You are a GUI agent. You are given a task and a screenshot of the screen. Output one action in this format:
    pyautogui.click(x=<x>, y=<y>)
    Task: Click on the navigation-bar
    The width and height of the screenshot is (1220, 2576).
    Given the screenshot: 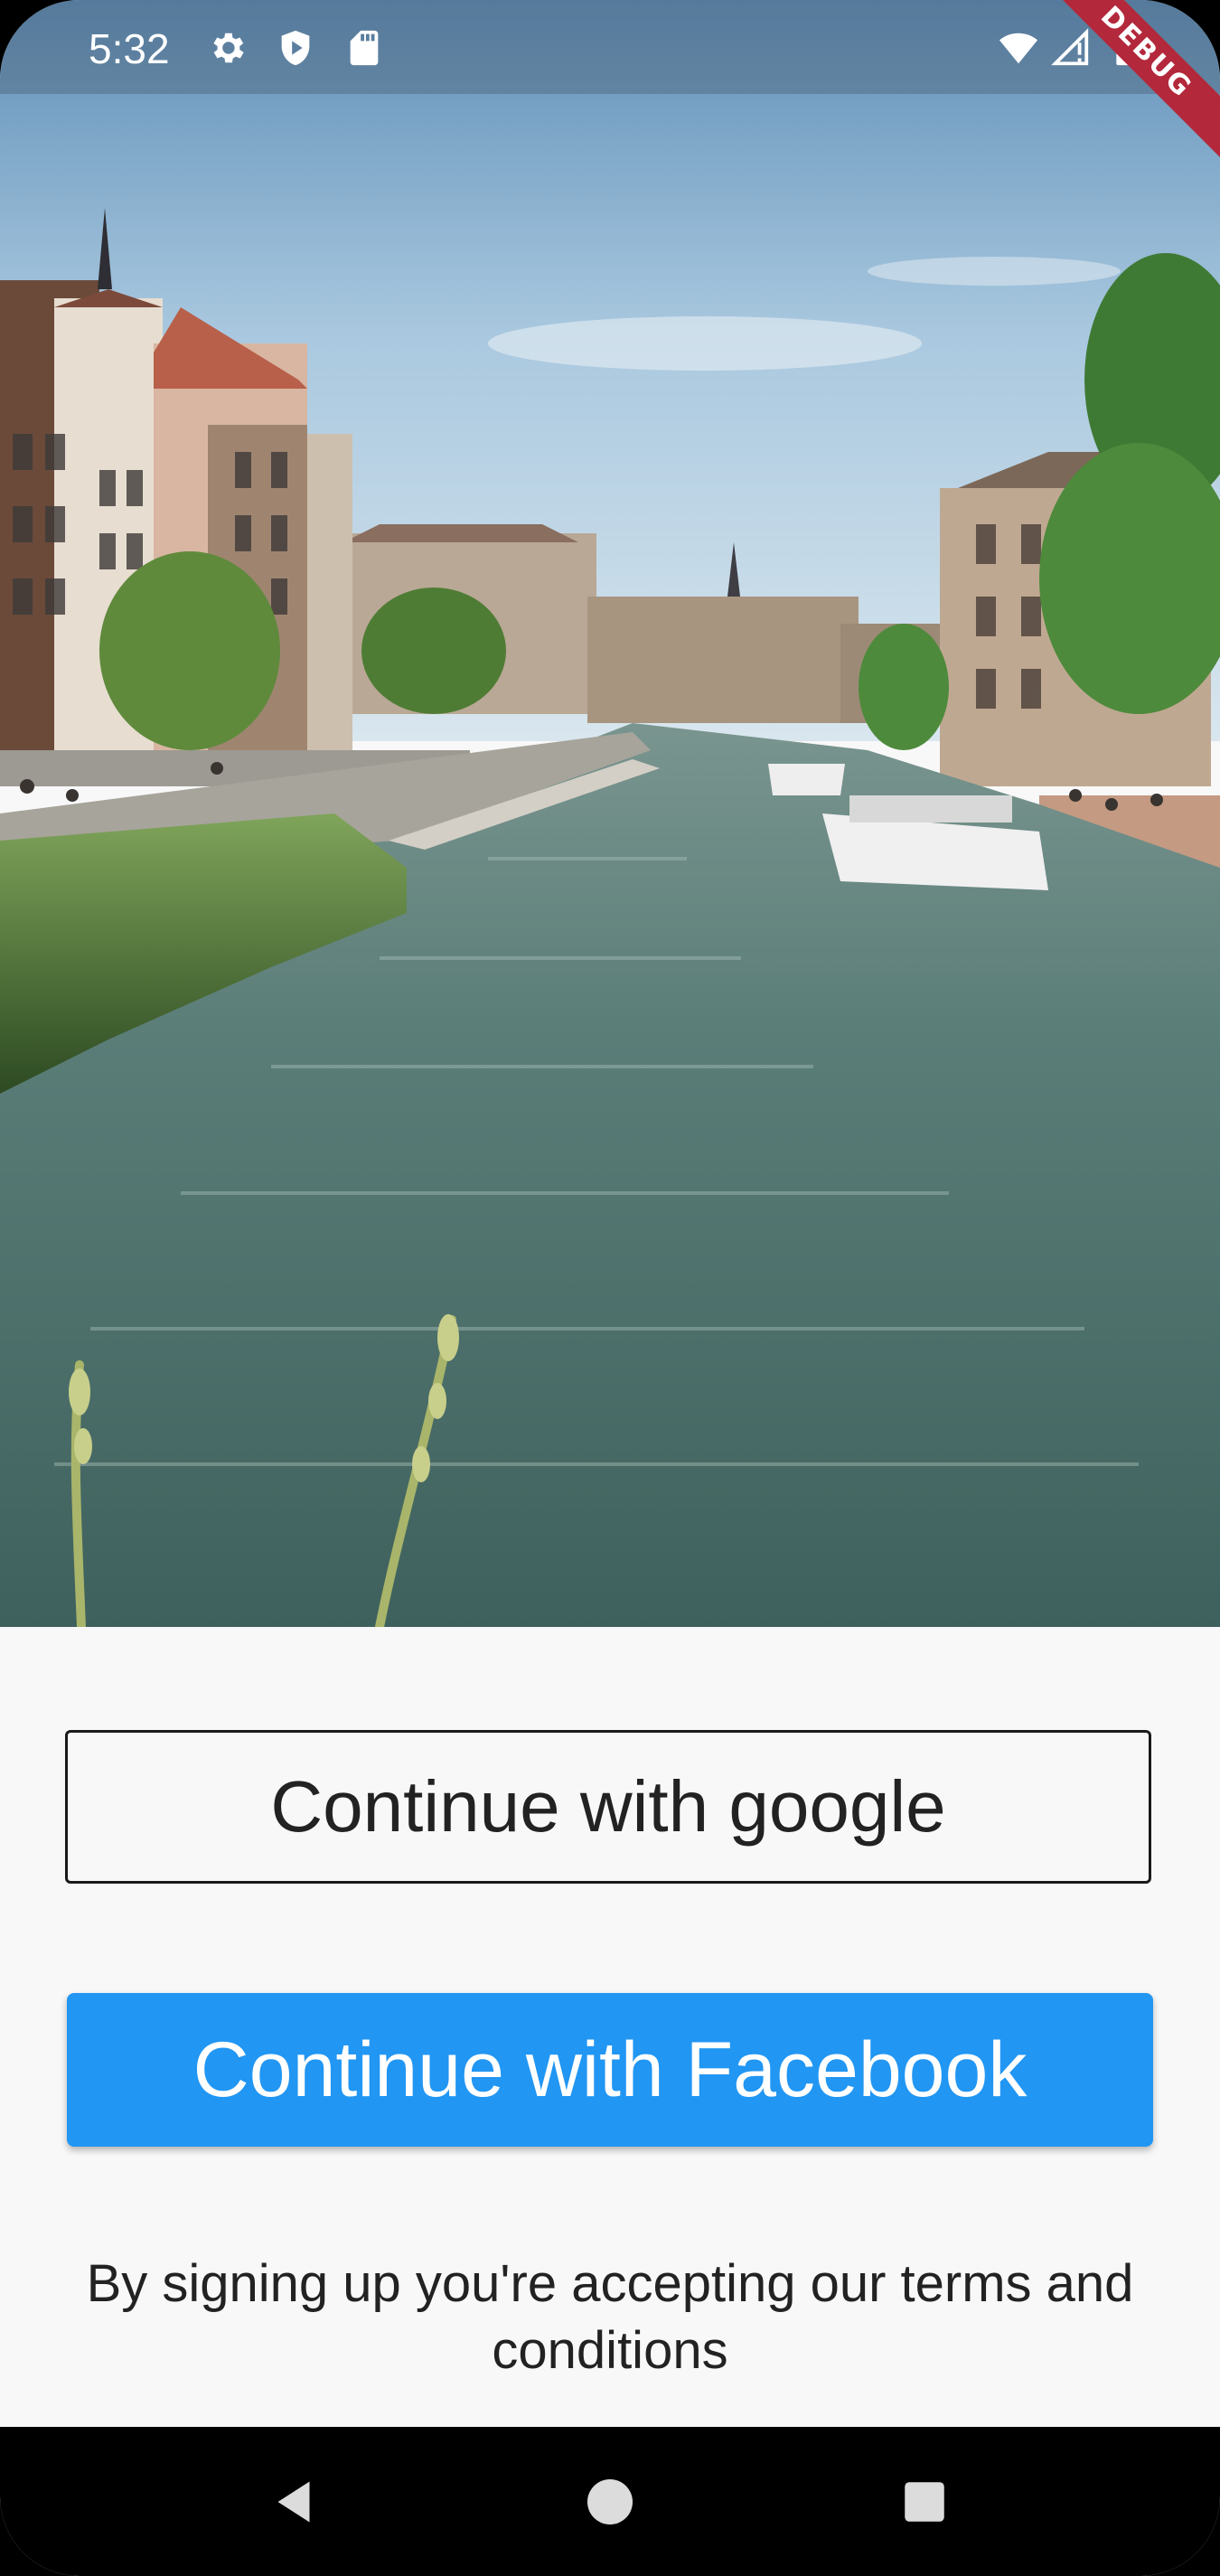 What is the action you would take?
    pyautogui.click(x=610, y=2502)
    